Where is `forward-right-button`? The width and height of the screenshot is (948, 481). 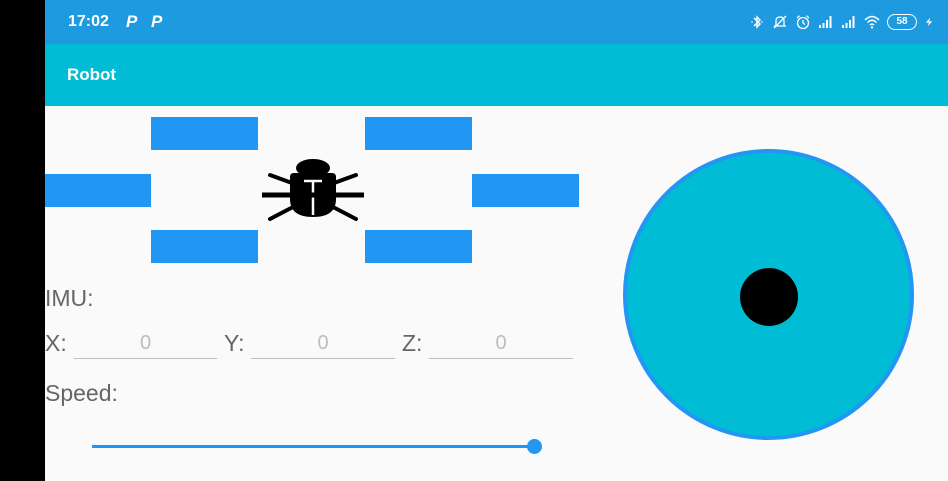
forward-right-button is located at coordinates (418, 133).